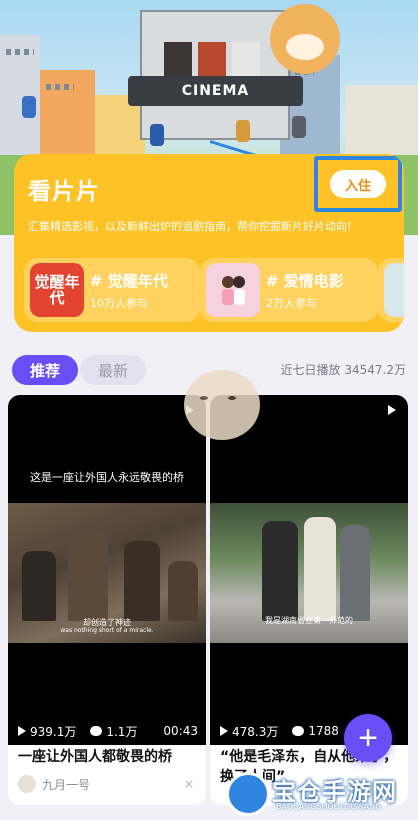 The width and height of the screenshot is (418, 820). Describe the element at coordinates (215, 91) in the screenshot. I see `cinema-sign: CINEMA` at that location.